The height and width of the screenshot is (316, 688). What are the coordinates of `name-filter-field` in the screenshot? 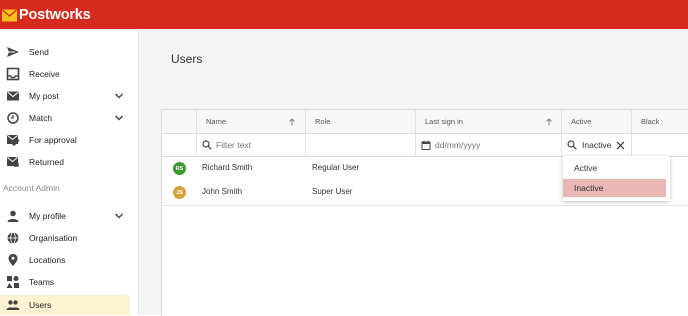 It's located at (251, 145).